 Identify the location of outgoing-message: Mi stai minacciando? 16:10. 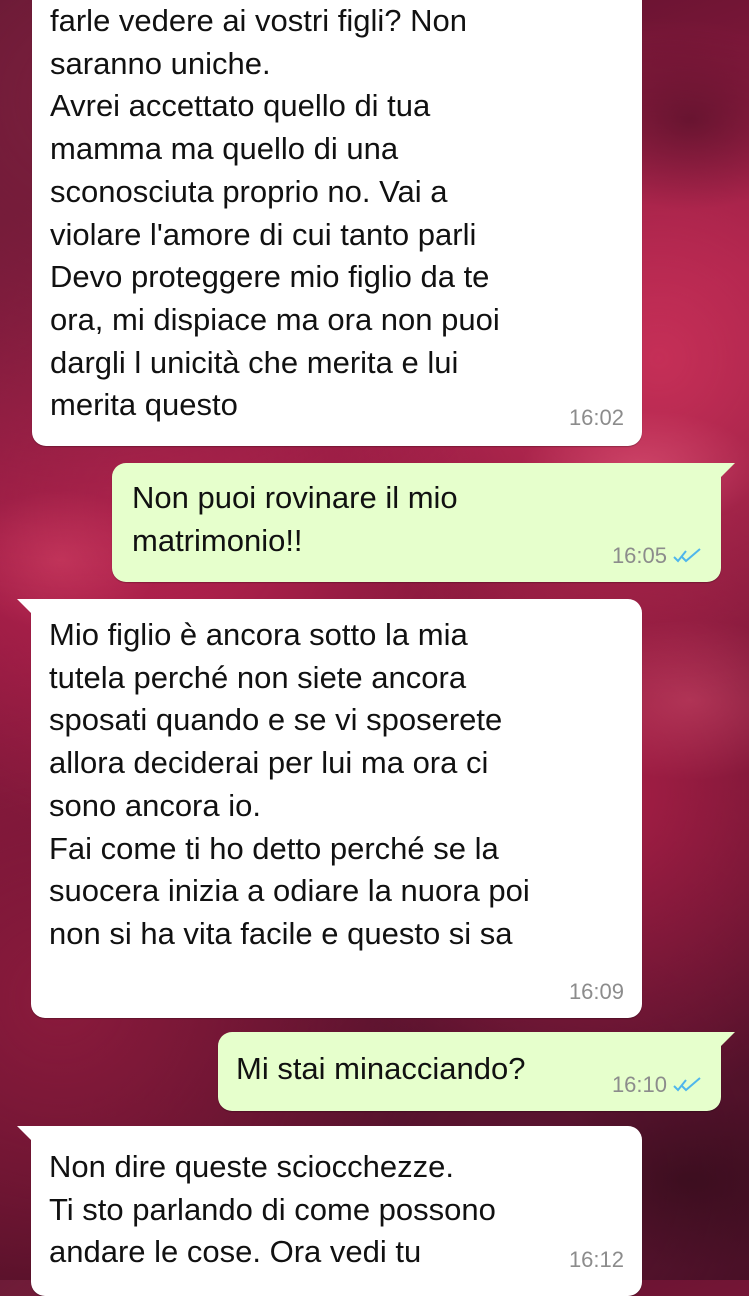
(476, 1071).